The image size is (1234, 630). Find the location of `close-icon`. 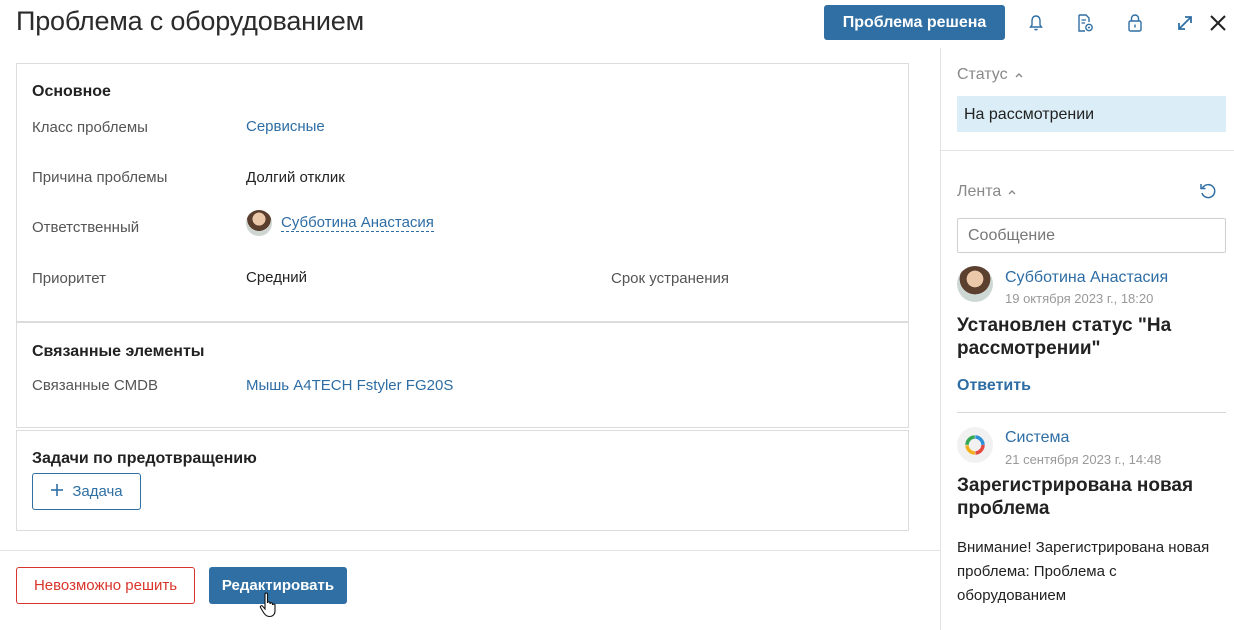

close-icon is located at coordinates (1218, 23).